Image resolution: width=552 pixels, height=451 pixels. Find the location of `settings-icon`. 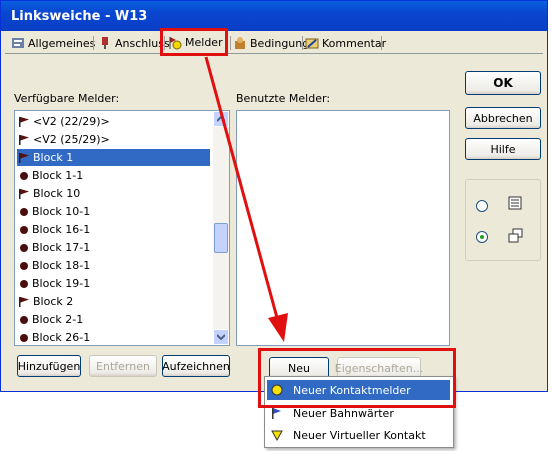

settings-icon is located at coordinates (18, 43).